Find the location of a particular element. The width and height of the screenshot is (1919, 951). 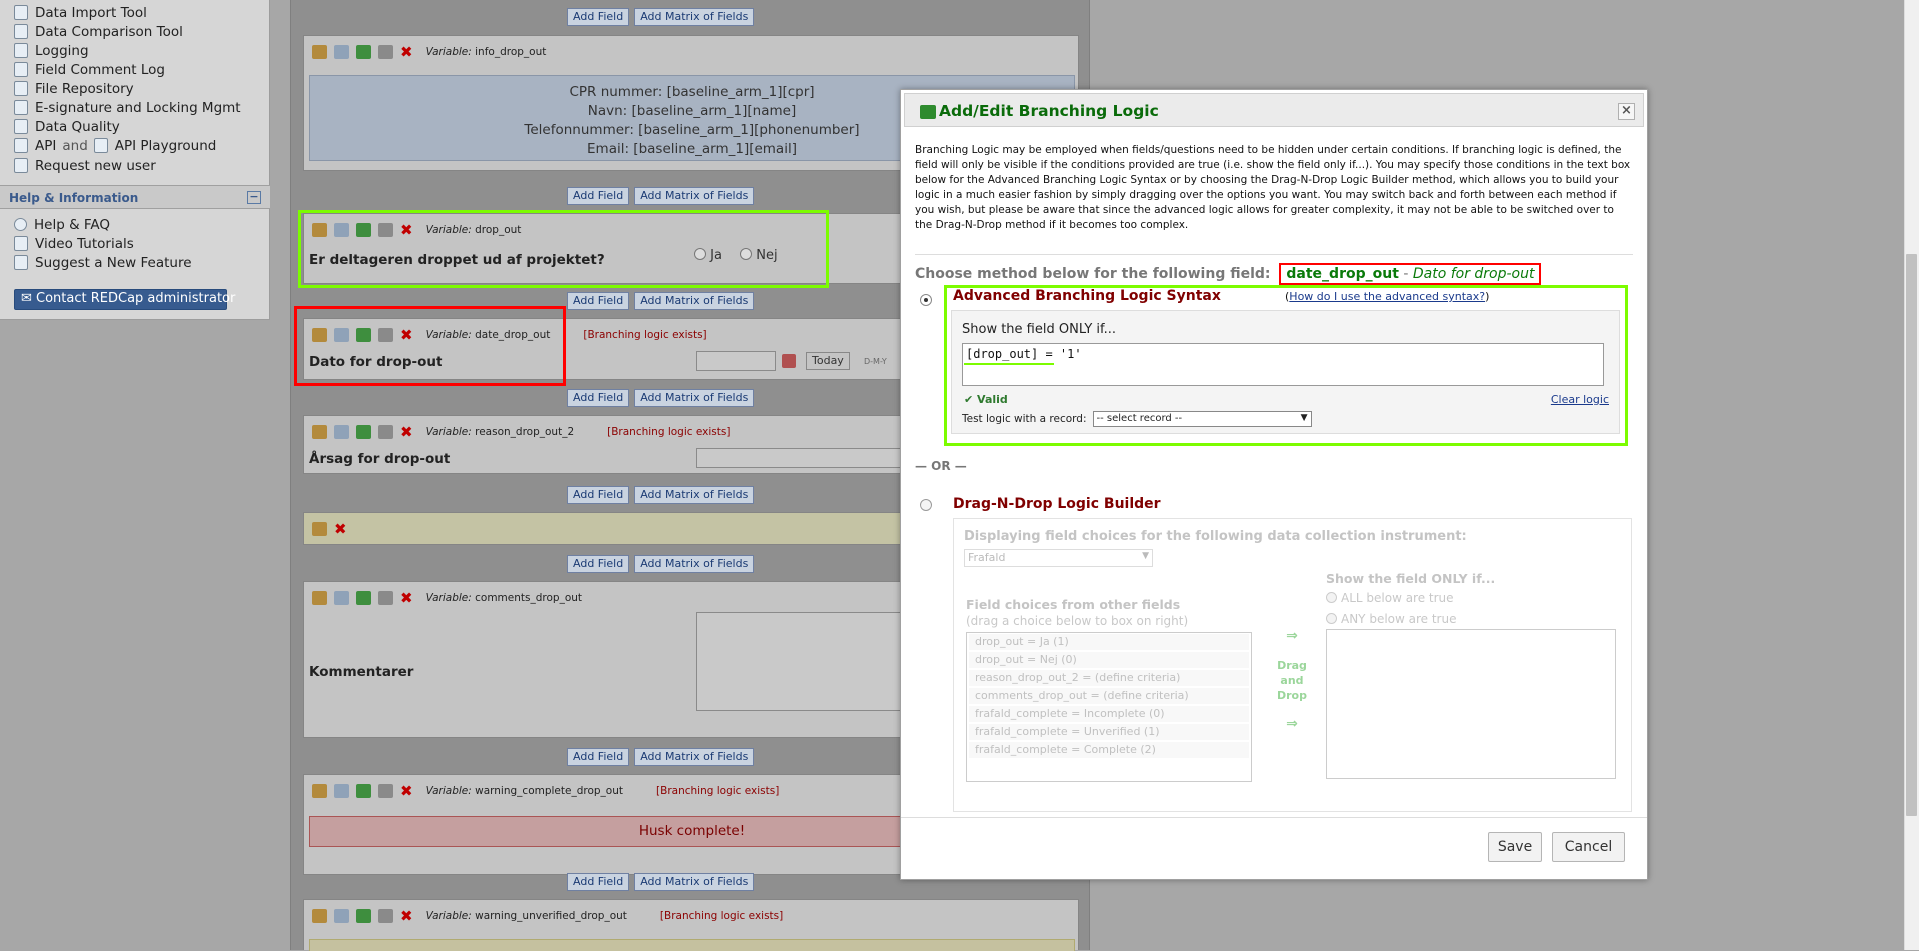

any-true-radio is located at coordinates (1331, 618).